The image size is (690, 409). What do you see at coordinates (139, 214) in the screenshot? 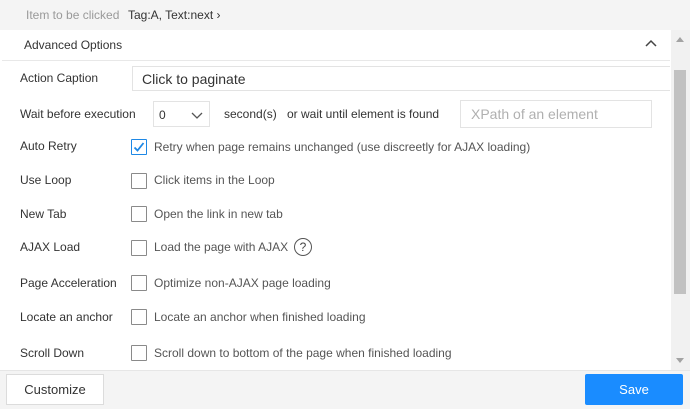
I see `new-tab-checkbox` at bounding box center [139, 214].